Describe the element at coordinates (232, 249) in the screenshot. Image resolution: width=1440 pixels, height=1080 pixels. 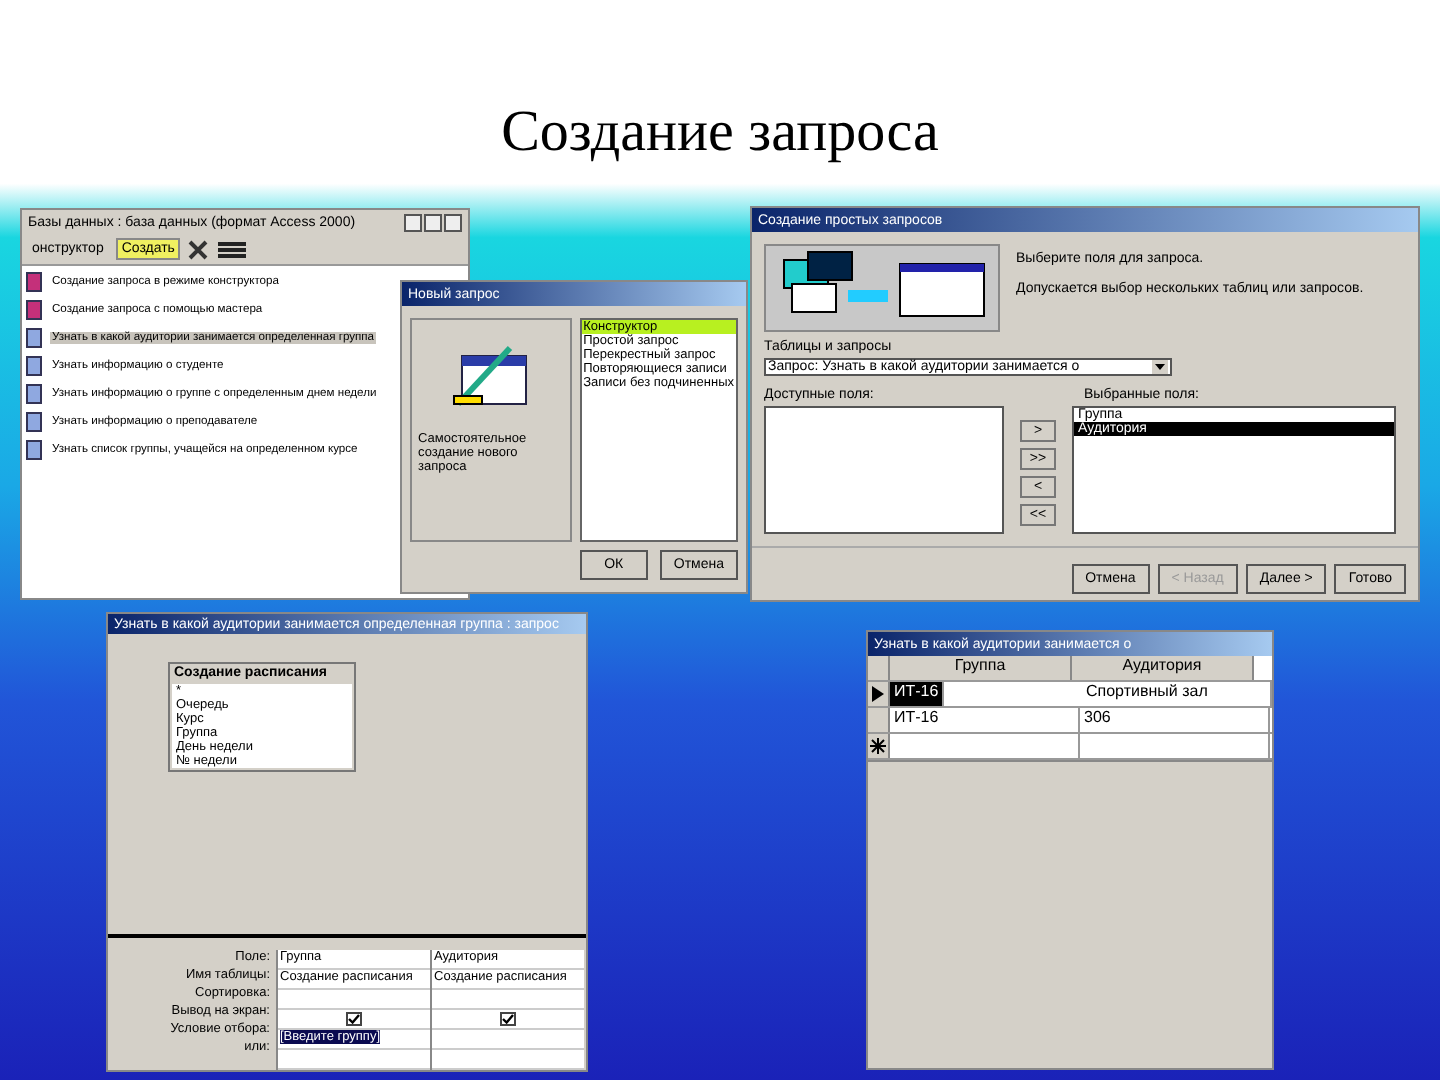
I see `list-view-icon` at that location.